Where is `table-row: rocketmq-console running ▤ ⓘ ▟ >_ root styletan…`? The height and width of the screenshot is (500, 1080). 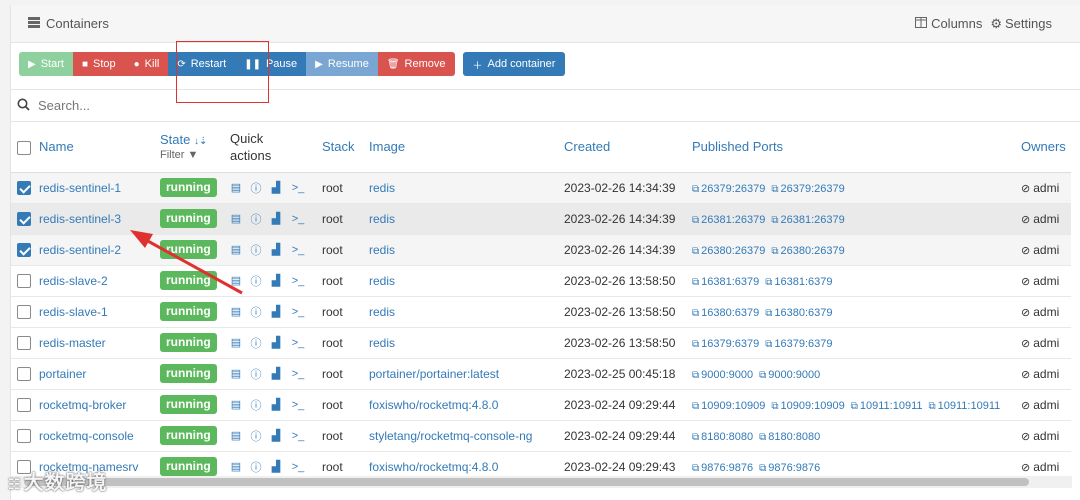
table-row: rocketmq-console running ▤ ⓘ ▟ >_ root styletan… is located at coordinates (541, 436).